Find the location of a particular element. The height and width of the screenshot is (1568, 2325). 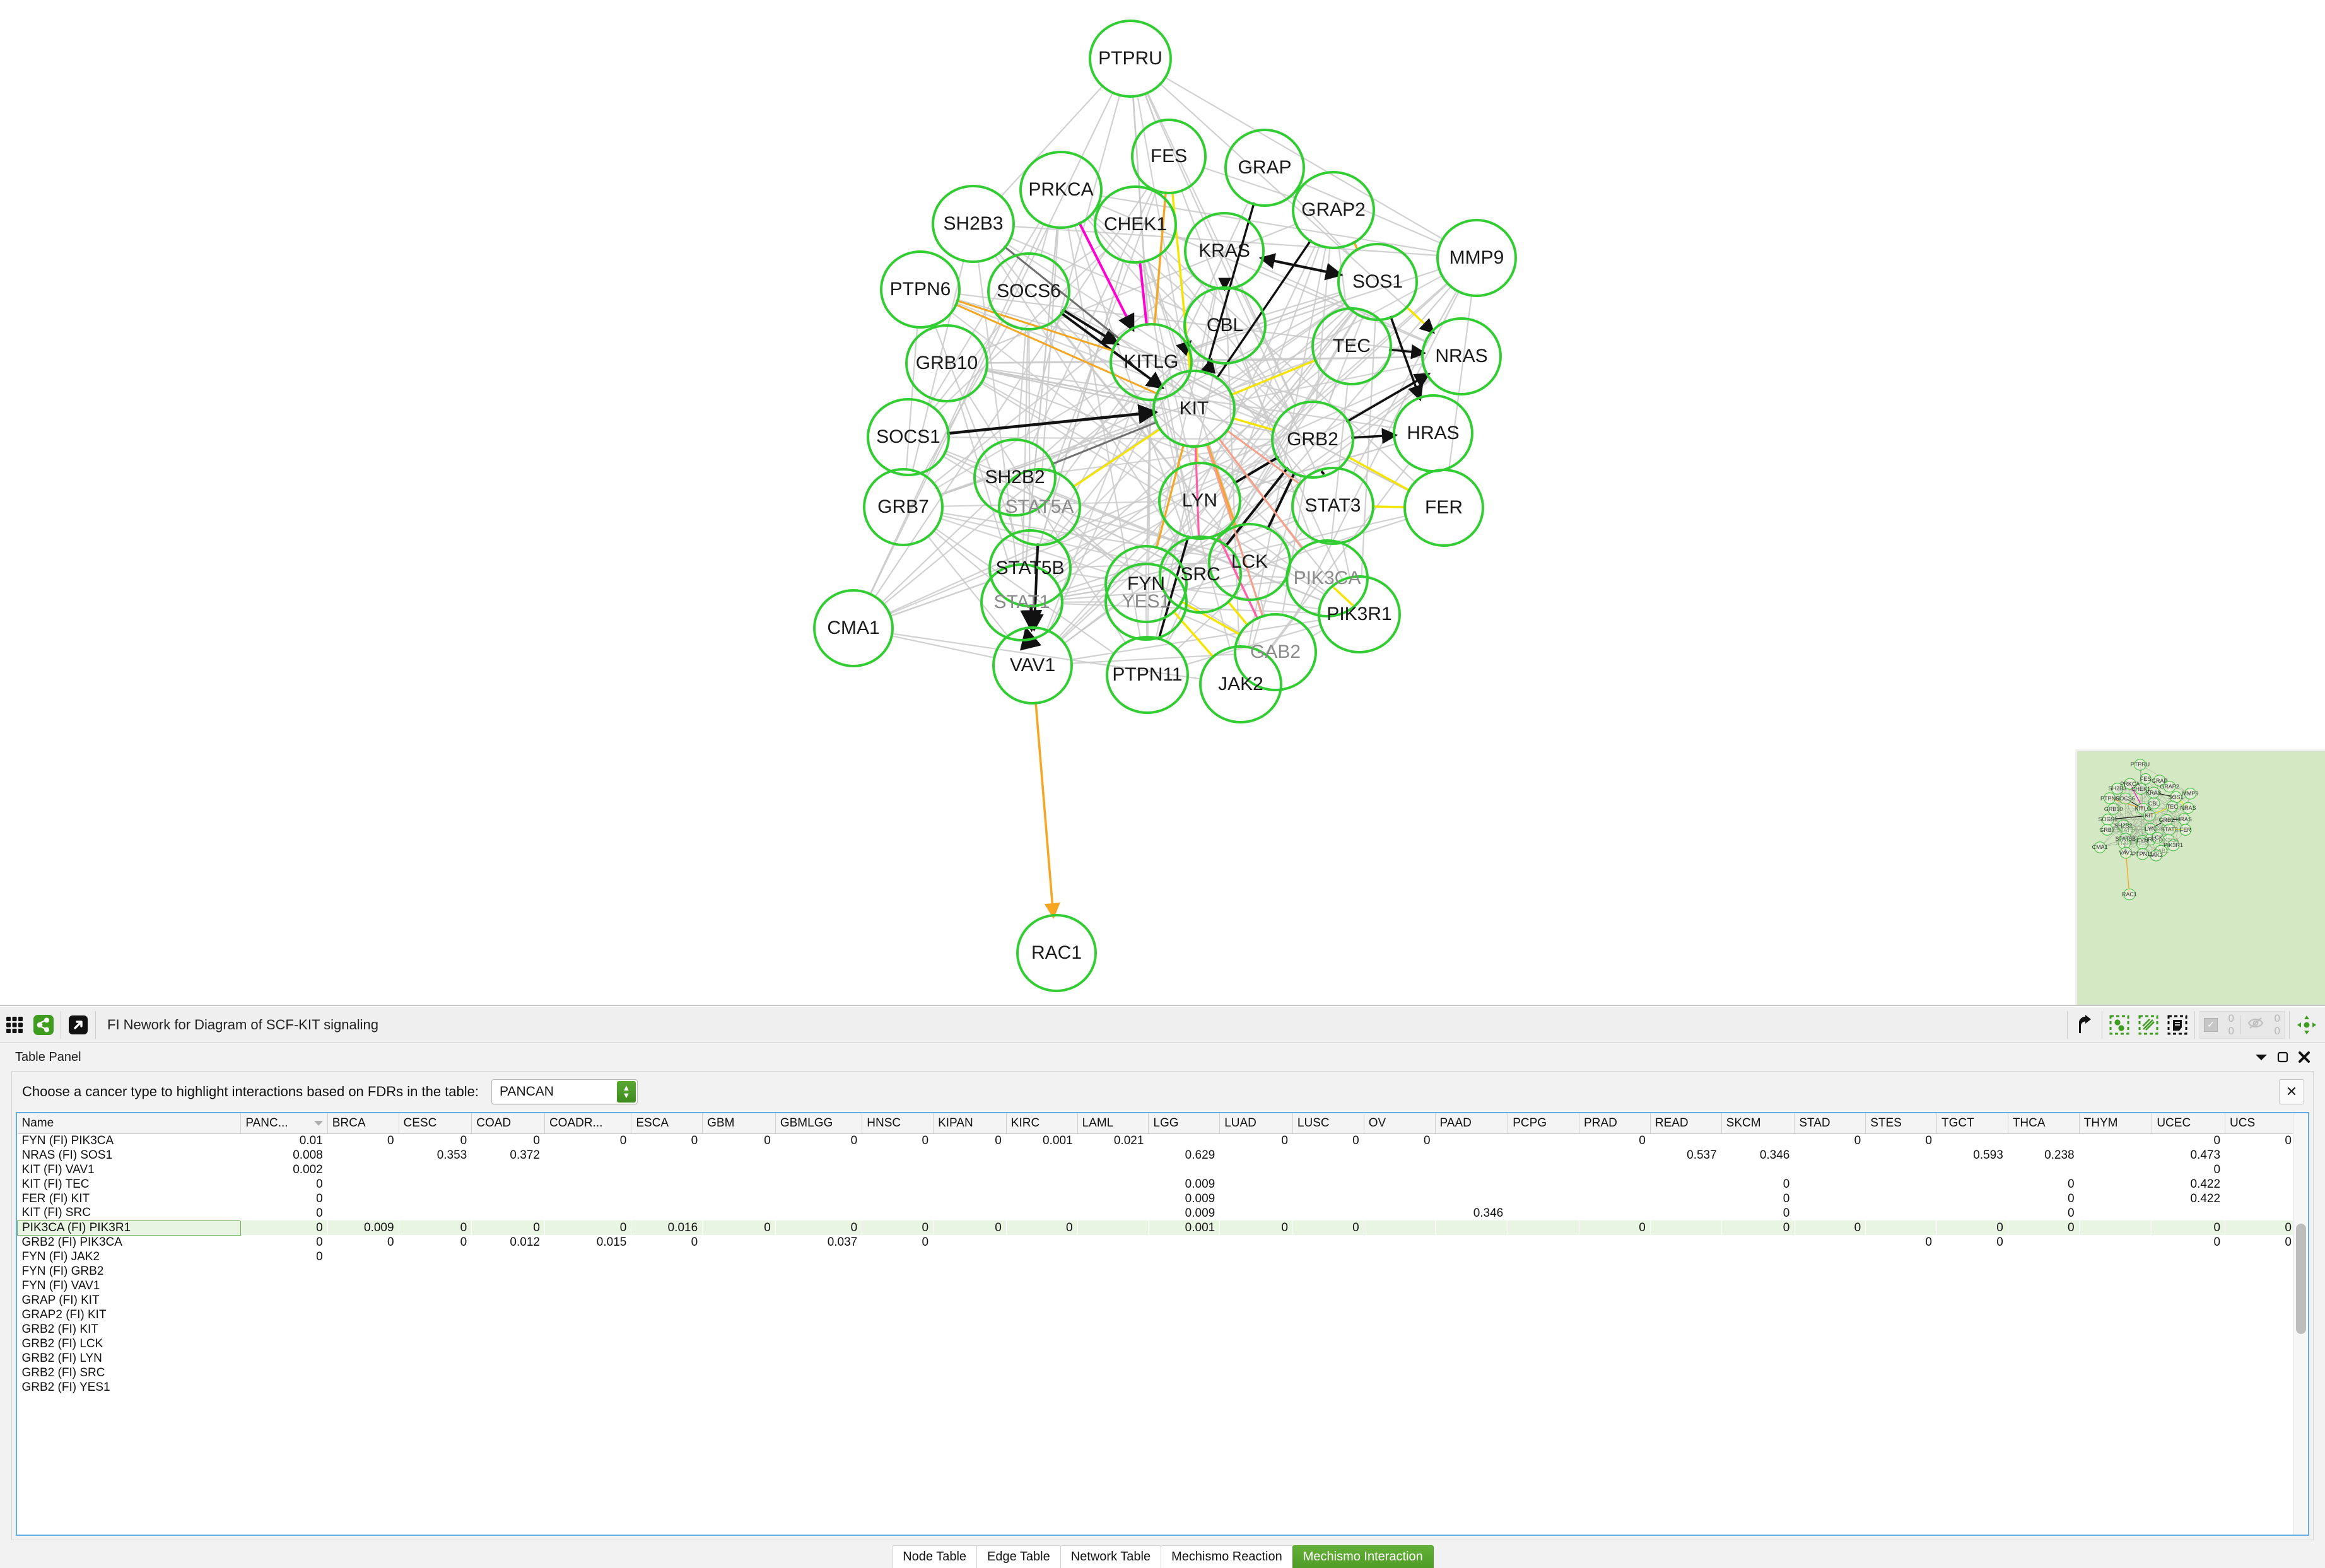

column-header-gbm: GBM is located at coordinates (739, 1123).